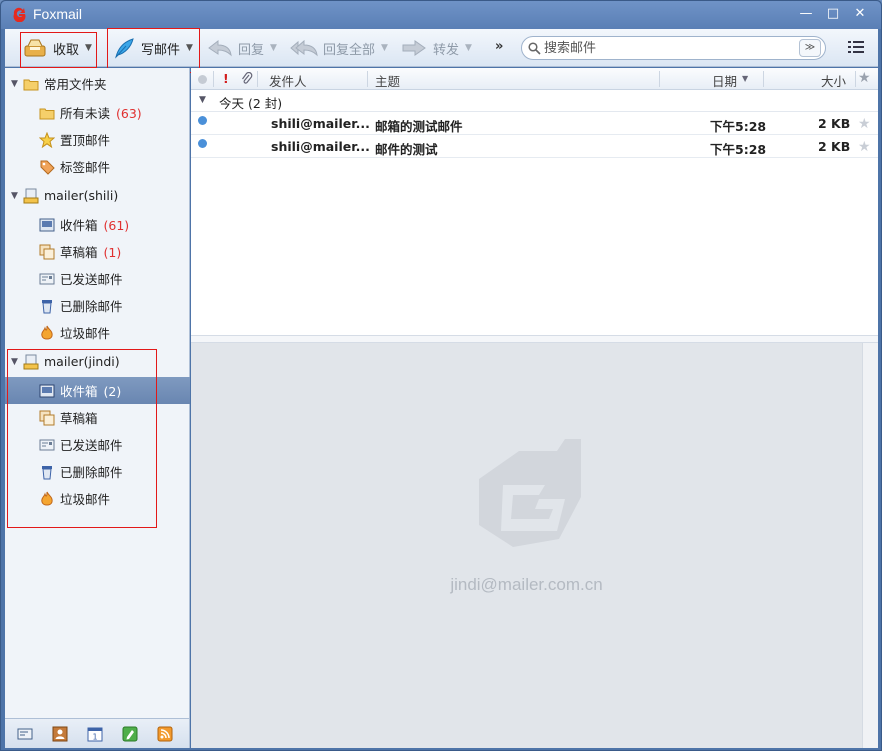 The height and width of the screenshot is (751, 882). What do you see at coordinates (870, 545) in the screenshot?
I see `preview-scrollbar` at bounding box center [870, 545].